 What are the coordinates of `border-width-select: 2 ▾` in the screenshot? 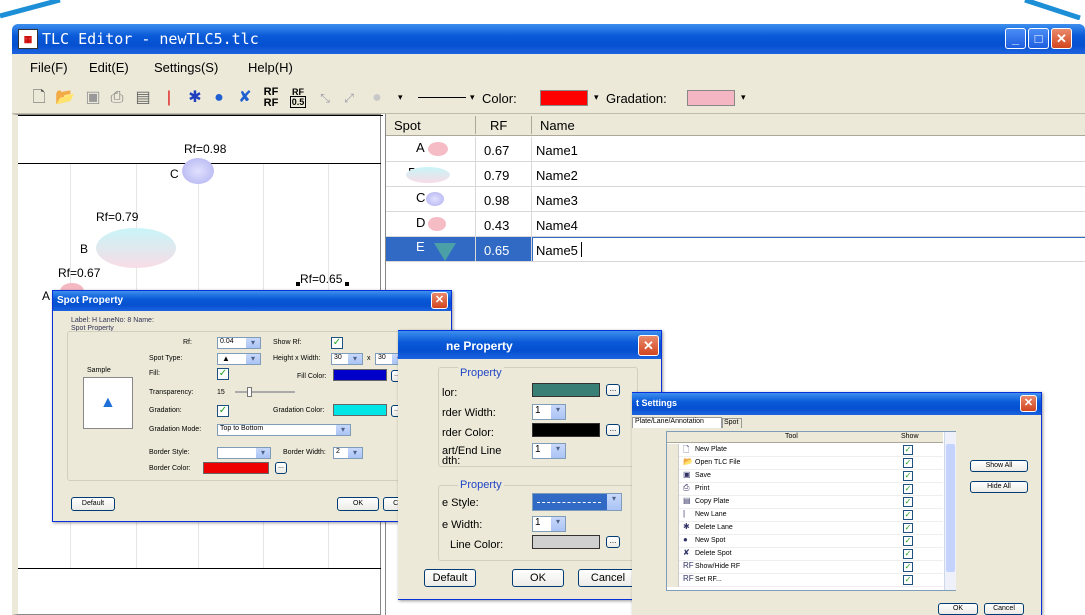 It's located at (348, 453).